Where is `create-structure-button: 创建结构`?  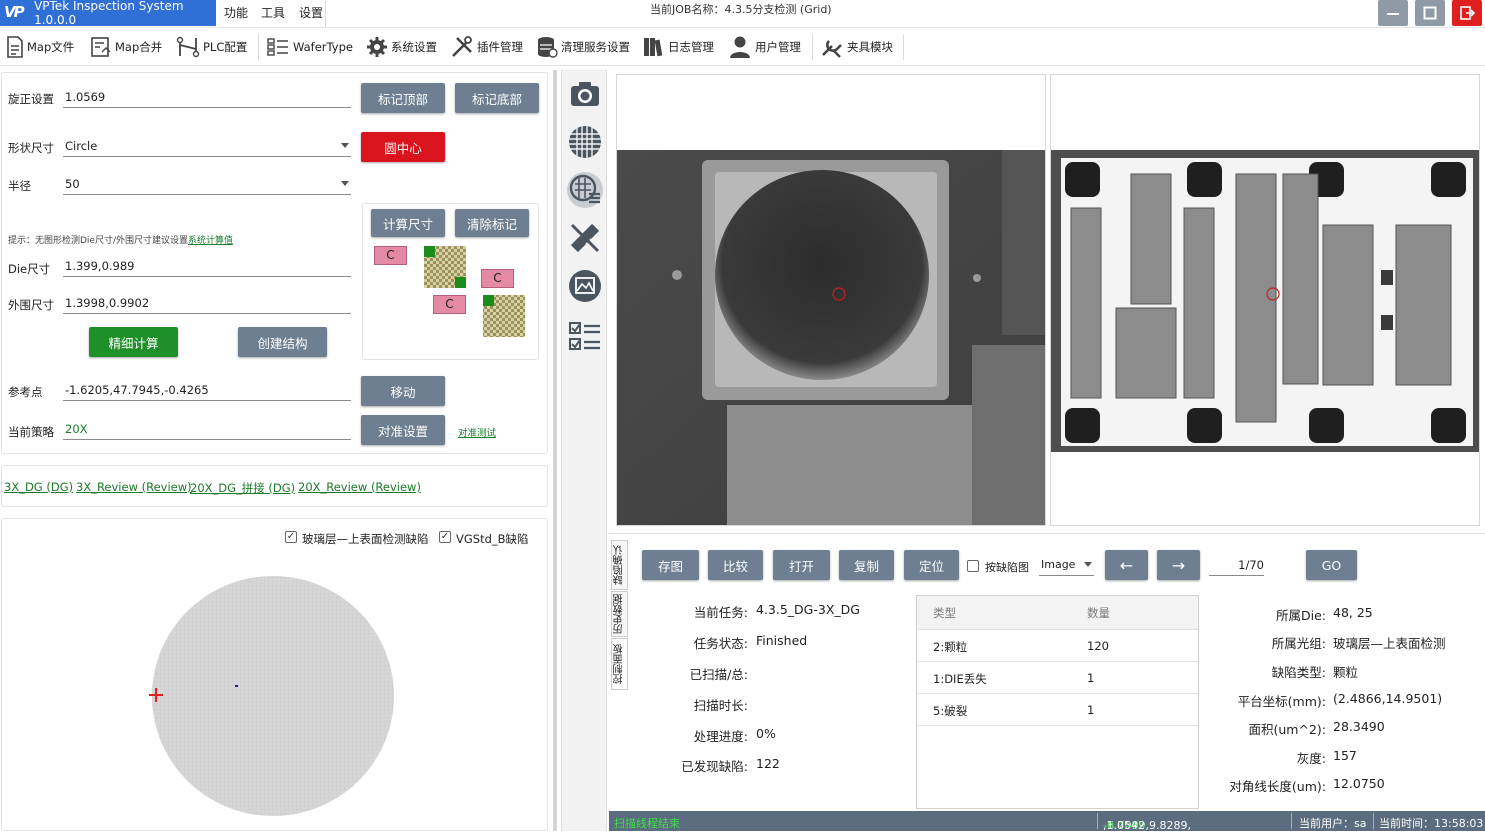 create-structure-button: 创建结构 is located at coordinates (282, 342).